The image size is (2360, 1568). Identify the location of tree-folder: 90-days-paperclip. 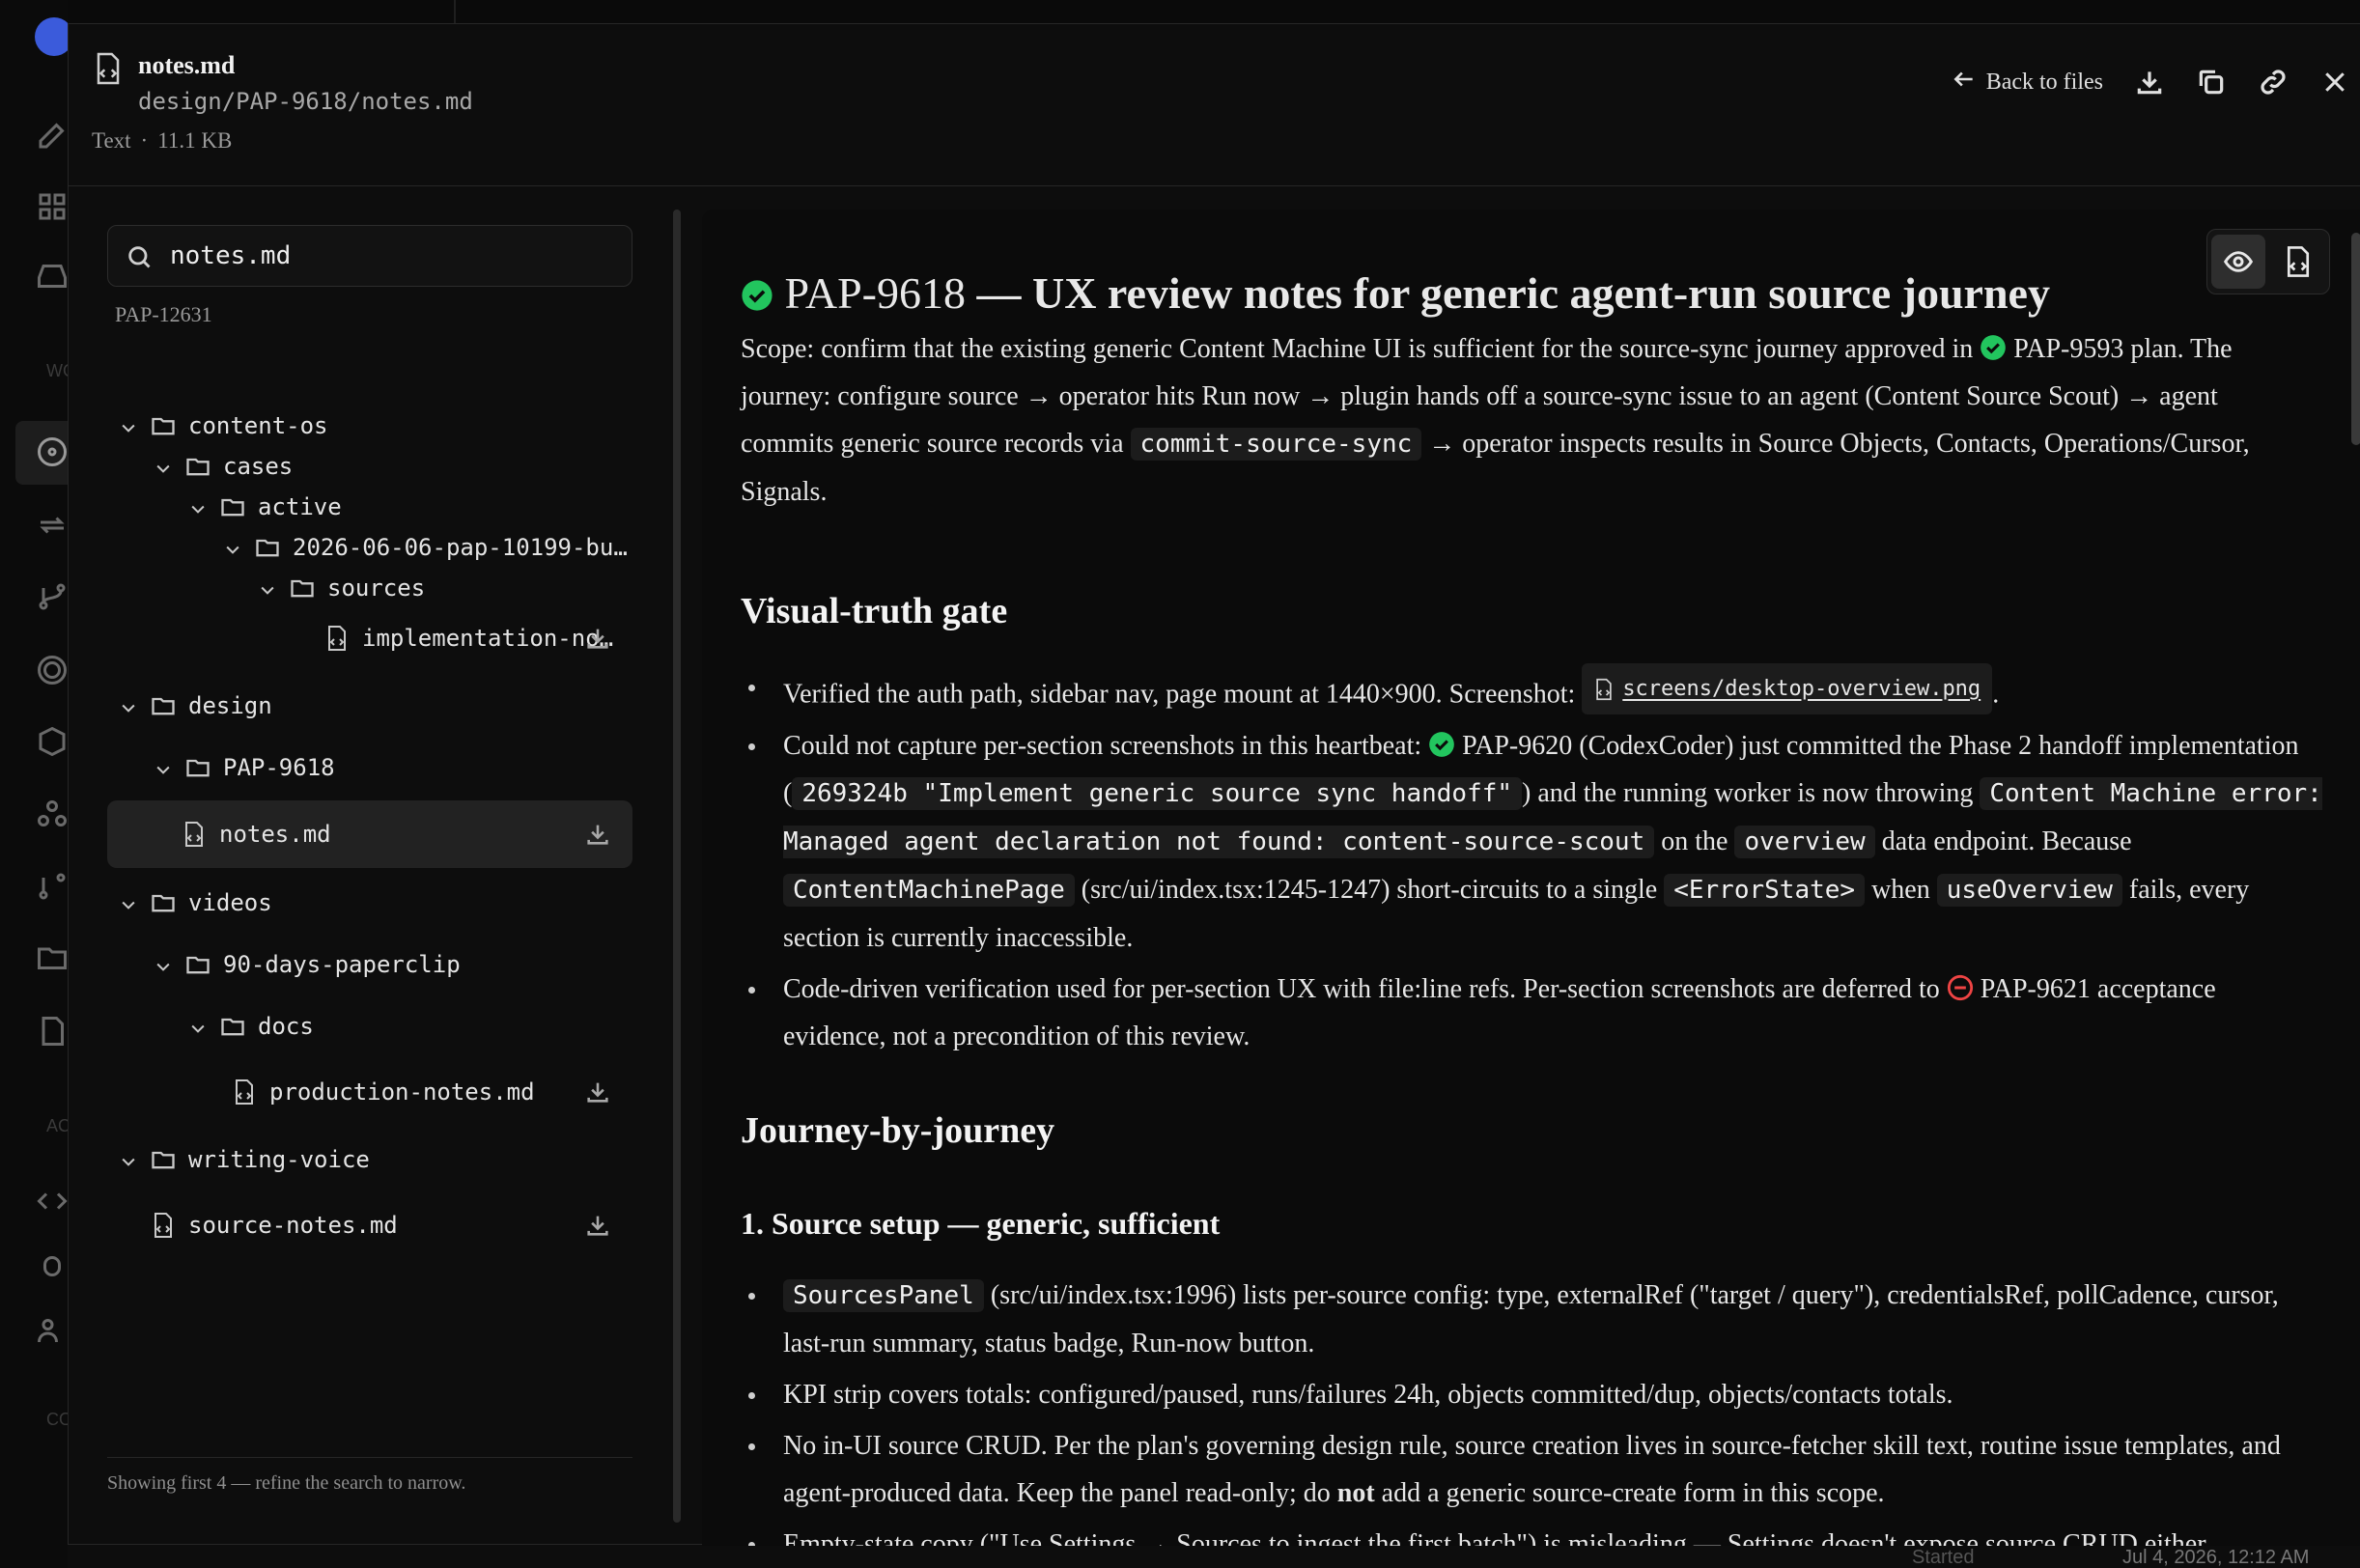
(369, 965).